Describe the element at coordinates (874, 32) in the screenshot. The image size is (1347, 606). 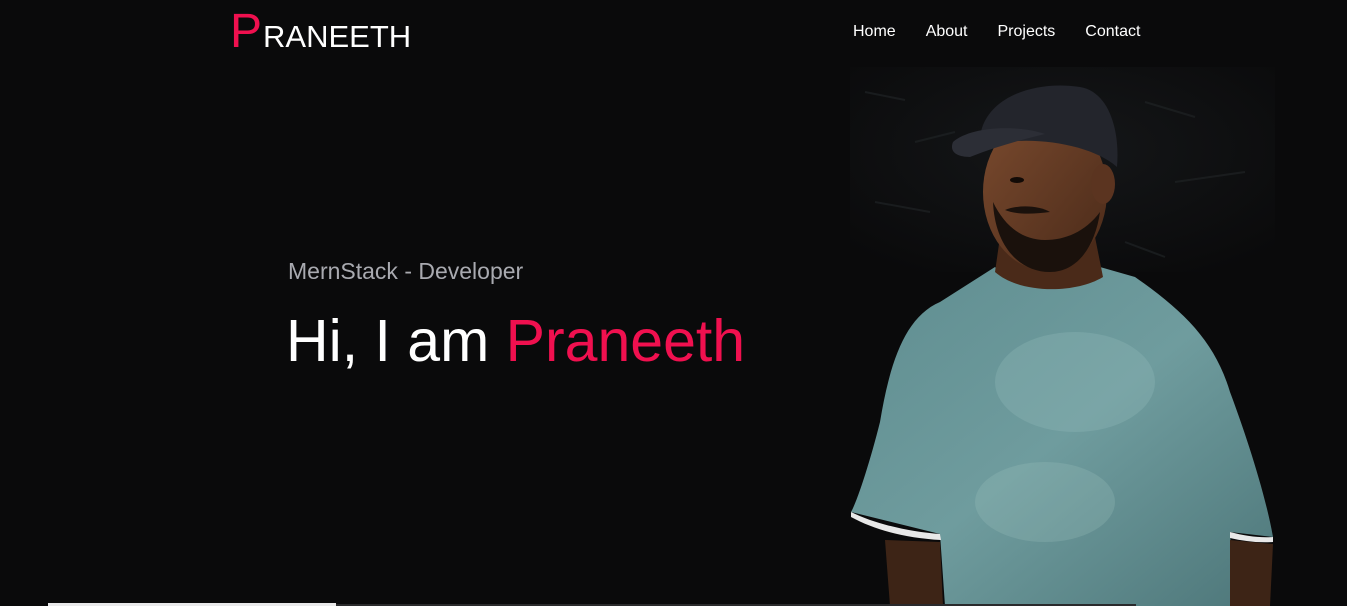
I see `nav-link-home: Home` at that location.